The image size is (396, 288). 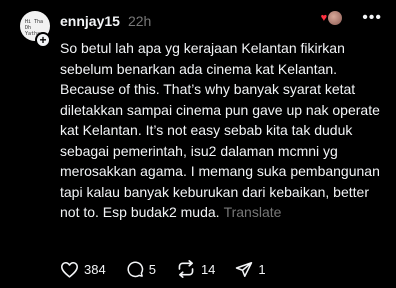 What do you see at coordinates (335, 18) in the screenshot?
I see `liker-avatar` at bounding box center [335, 18].